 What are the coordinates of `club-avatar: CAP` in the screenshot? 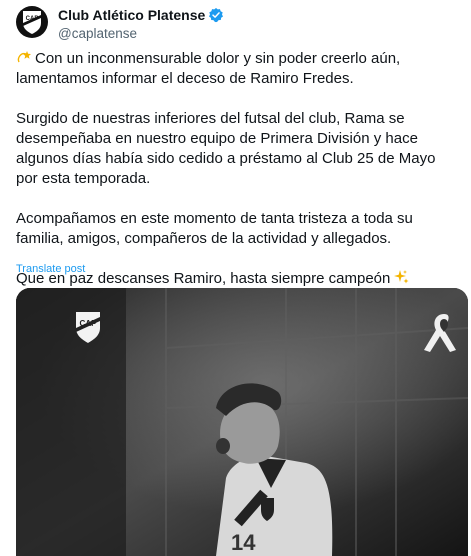 It's located at (32, 22).